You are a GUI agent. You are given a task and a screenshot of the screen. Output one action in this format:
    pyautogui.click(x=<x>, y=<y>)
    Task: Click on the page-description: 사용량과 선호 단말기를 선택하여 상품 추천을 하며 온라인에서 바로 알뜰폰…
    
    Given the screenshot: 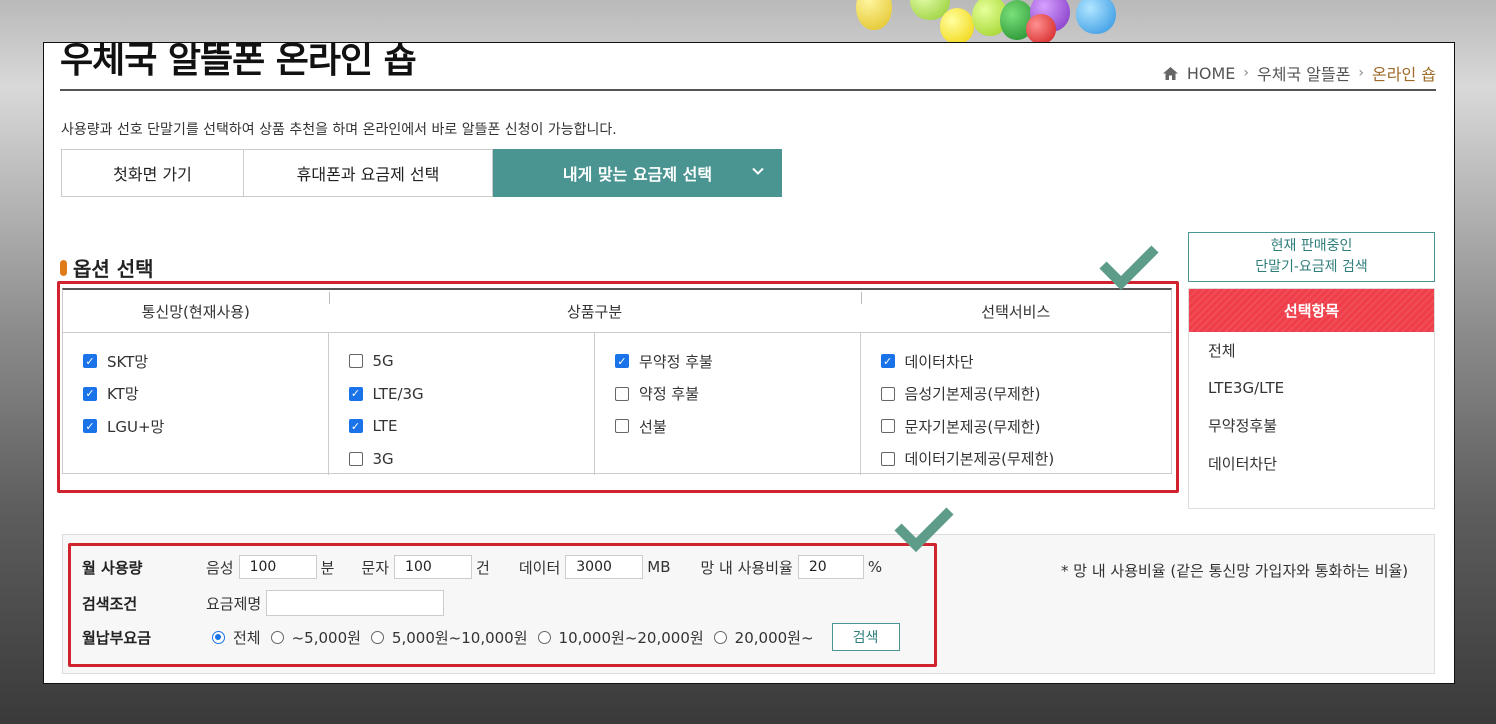 What is the action you would take?
    pyautogui.click(x=339, y=130)
    